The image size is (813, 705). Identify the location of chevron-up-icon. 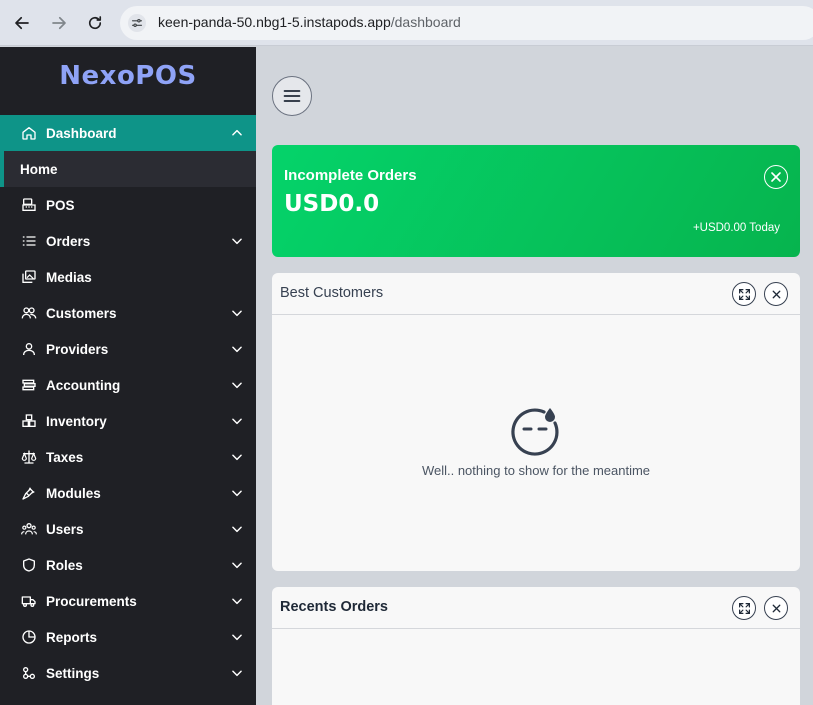
(237, 133).